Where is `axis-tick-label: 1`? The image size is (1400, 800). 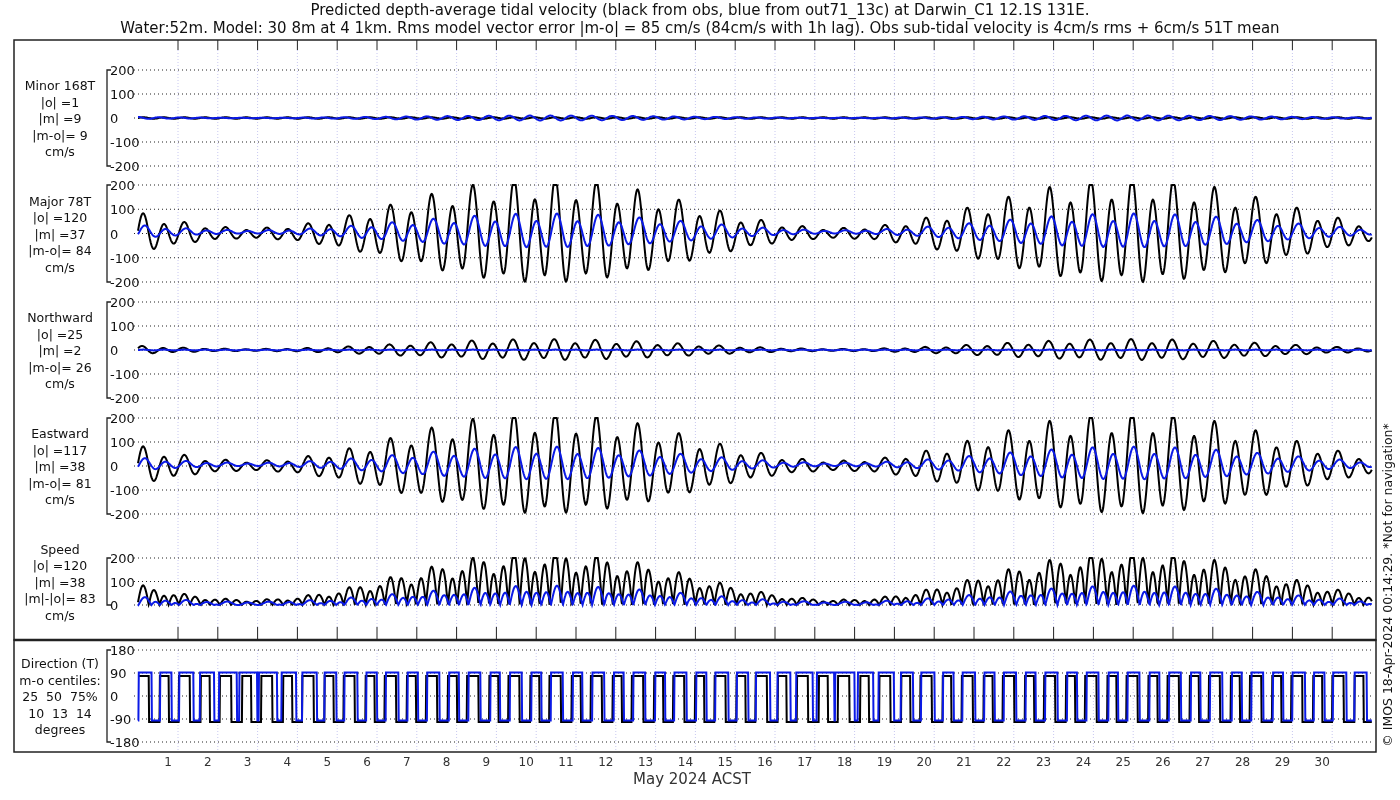
axis-tick-label: 1 is located at coordinates (168, 762).